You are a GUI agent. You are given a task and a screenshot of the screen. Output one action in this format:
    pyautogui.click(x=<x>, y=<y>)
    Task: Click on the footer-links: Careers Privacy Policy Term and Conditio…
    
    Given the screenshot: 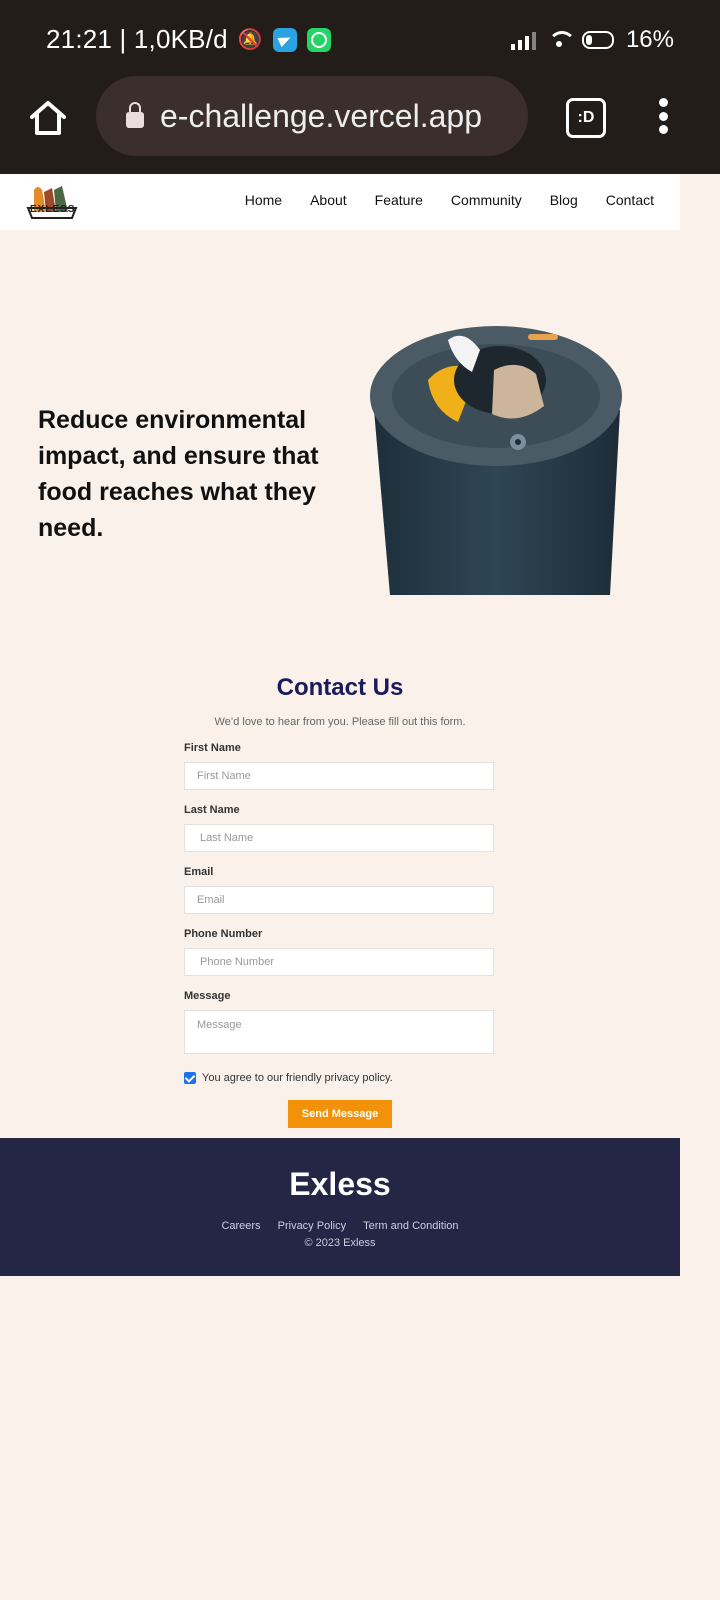 What is the action you would take?
    pyautogui.click(x=340, y=1226)
    